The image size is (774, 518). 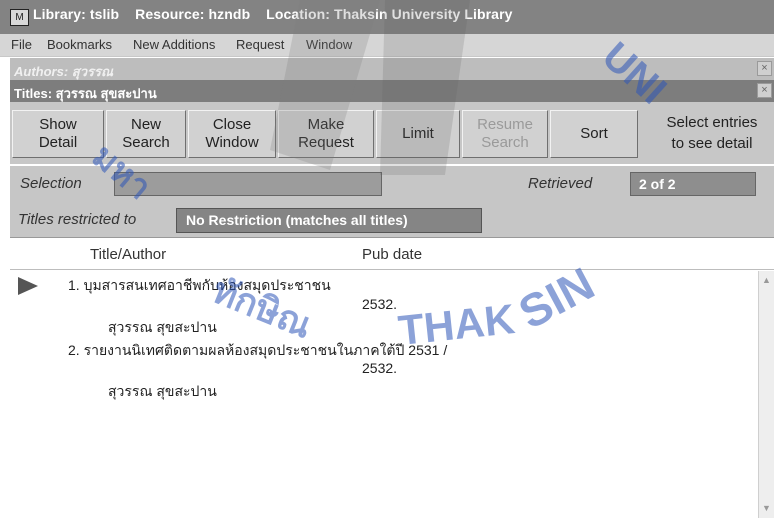 What do you see at coordinates (232, 124) in the screenshot?
I see `close-window-label-1: Close` at bounding box center [232, 124].